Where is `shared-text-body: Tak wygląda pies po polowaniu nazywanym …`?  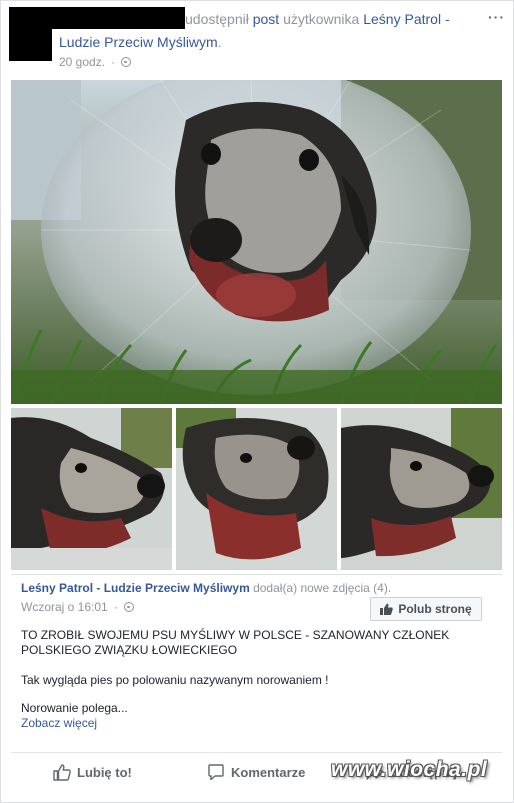
shared-text-body: Tak wygląda pies po polowaniu nazywanym … is located at coordinates (175, 680).